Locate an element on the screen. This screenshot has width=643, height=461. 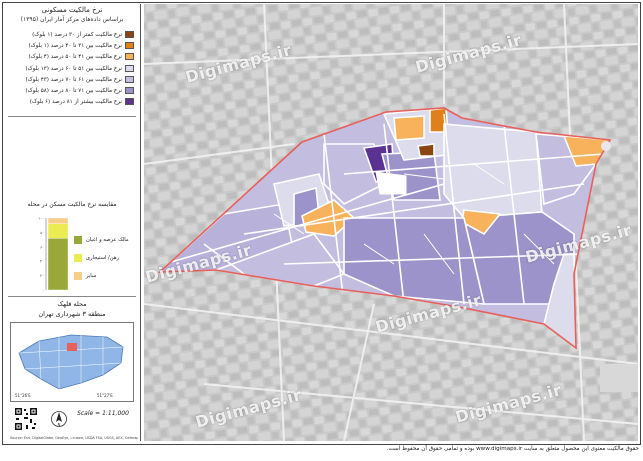
scale-text: Scale = 1:11,000 is located at coordinates (103, 413).